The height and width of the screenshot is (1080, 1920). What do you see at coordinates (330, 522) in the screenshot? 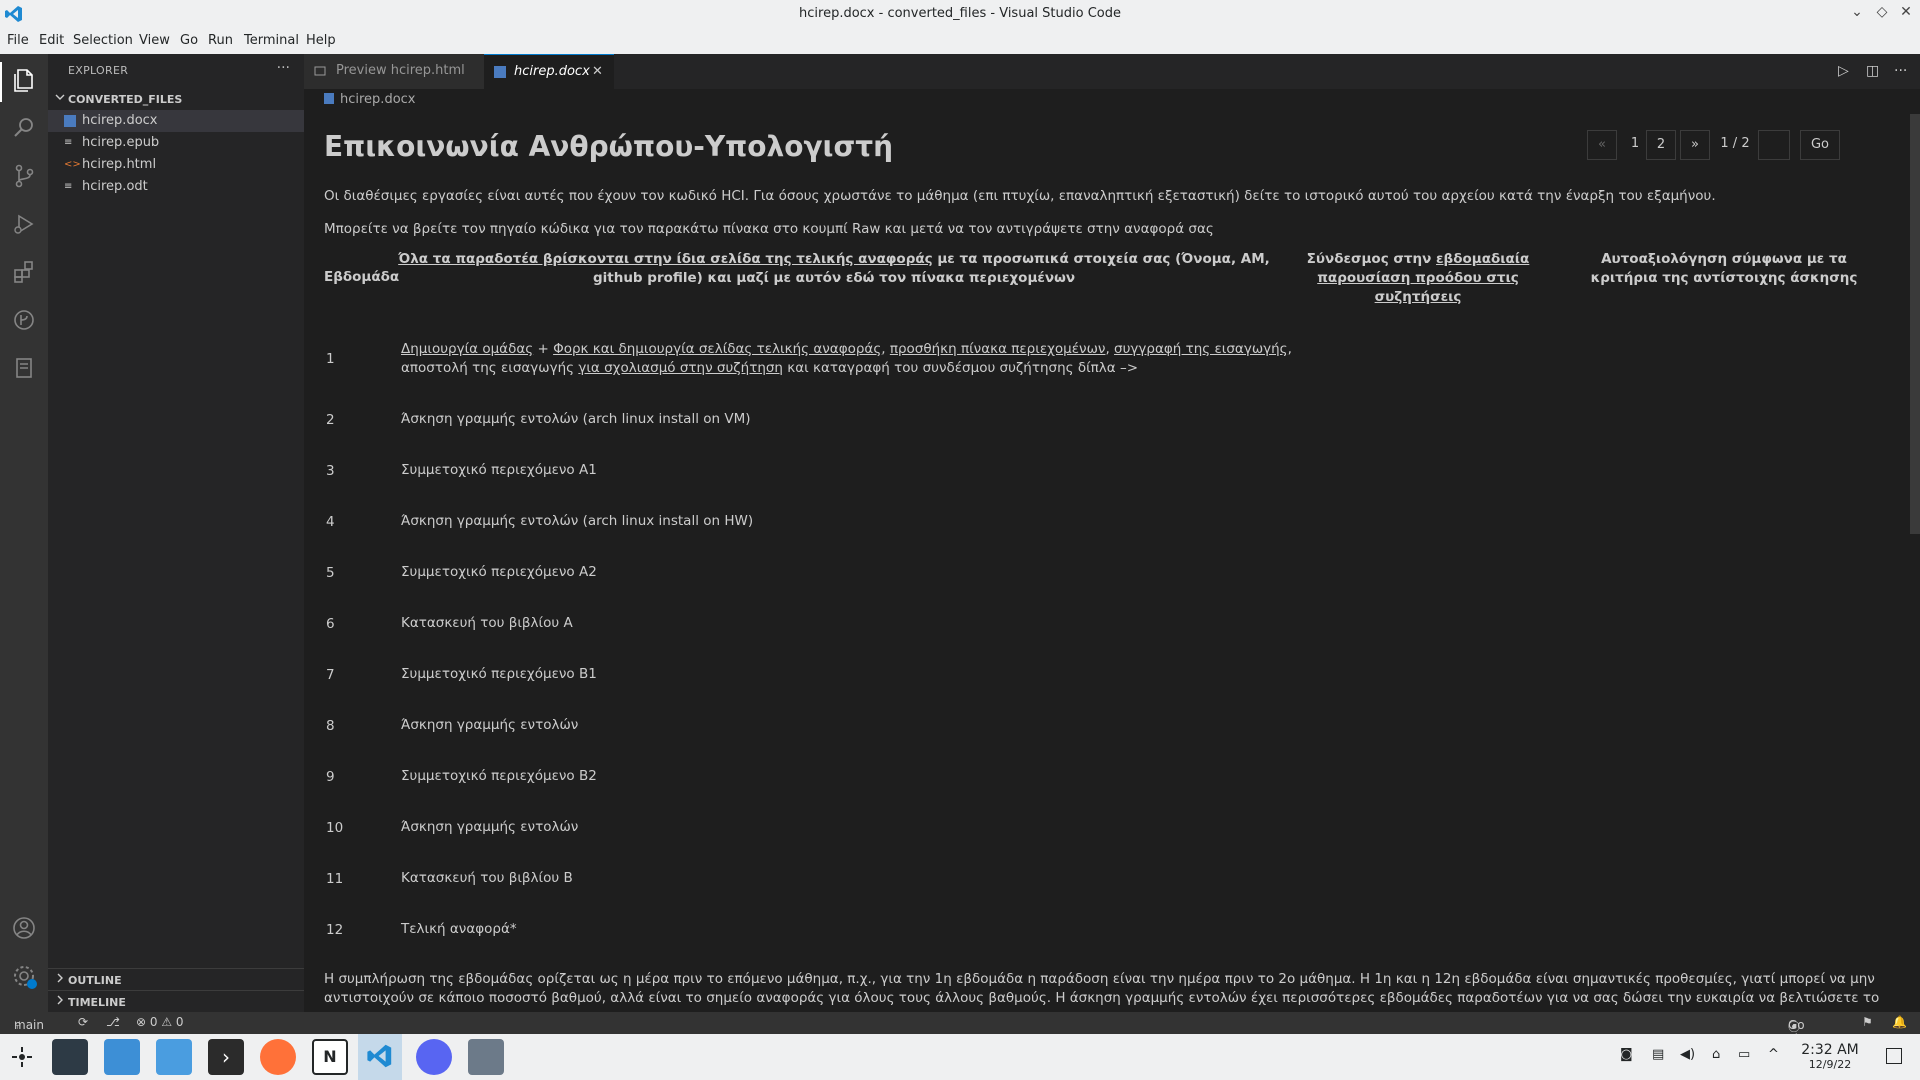
I see `row-4-week: 4` at bounding box center [330, 522].